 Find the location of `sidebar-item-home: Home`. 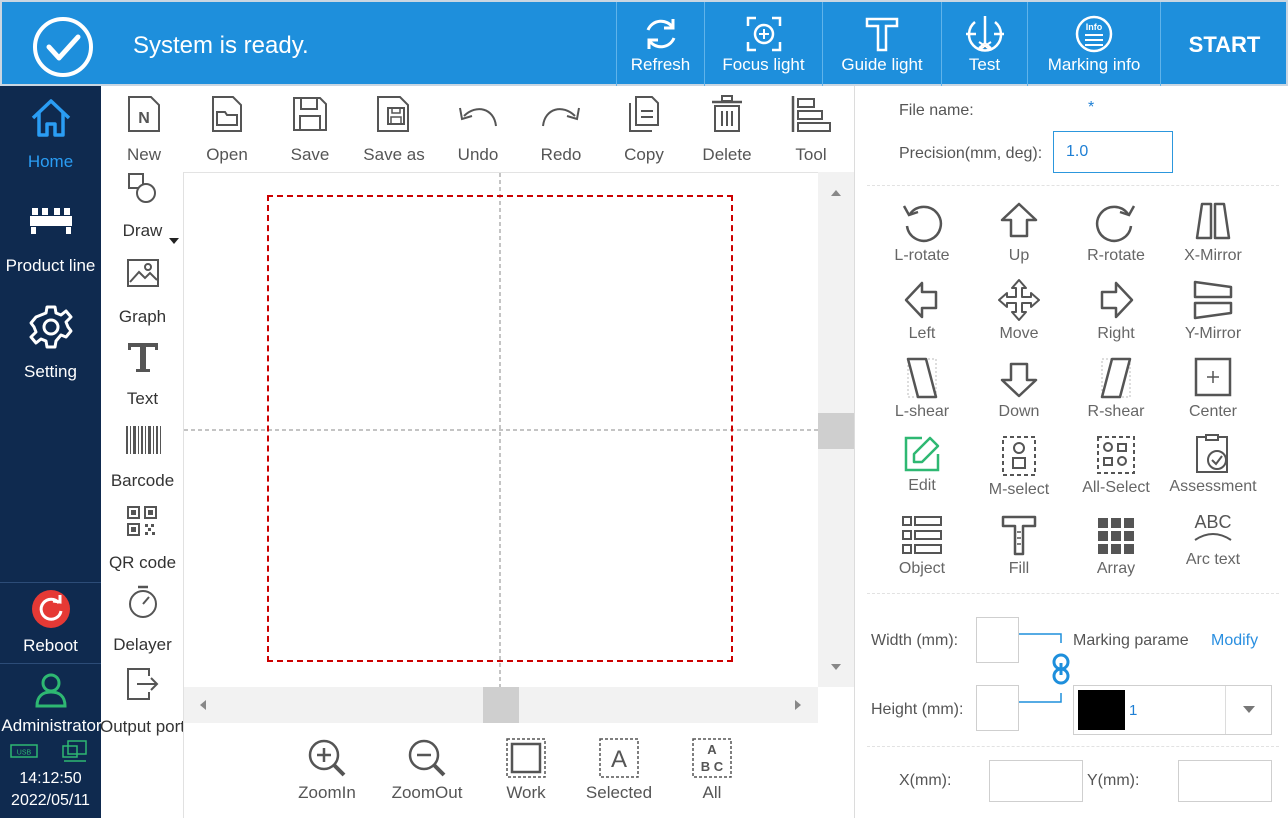

sidebar-item-home: Home is located at coordinates (50, 137).